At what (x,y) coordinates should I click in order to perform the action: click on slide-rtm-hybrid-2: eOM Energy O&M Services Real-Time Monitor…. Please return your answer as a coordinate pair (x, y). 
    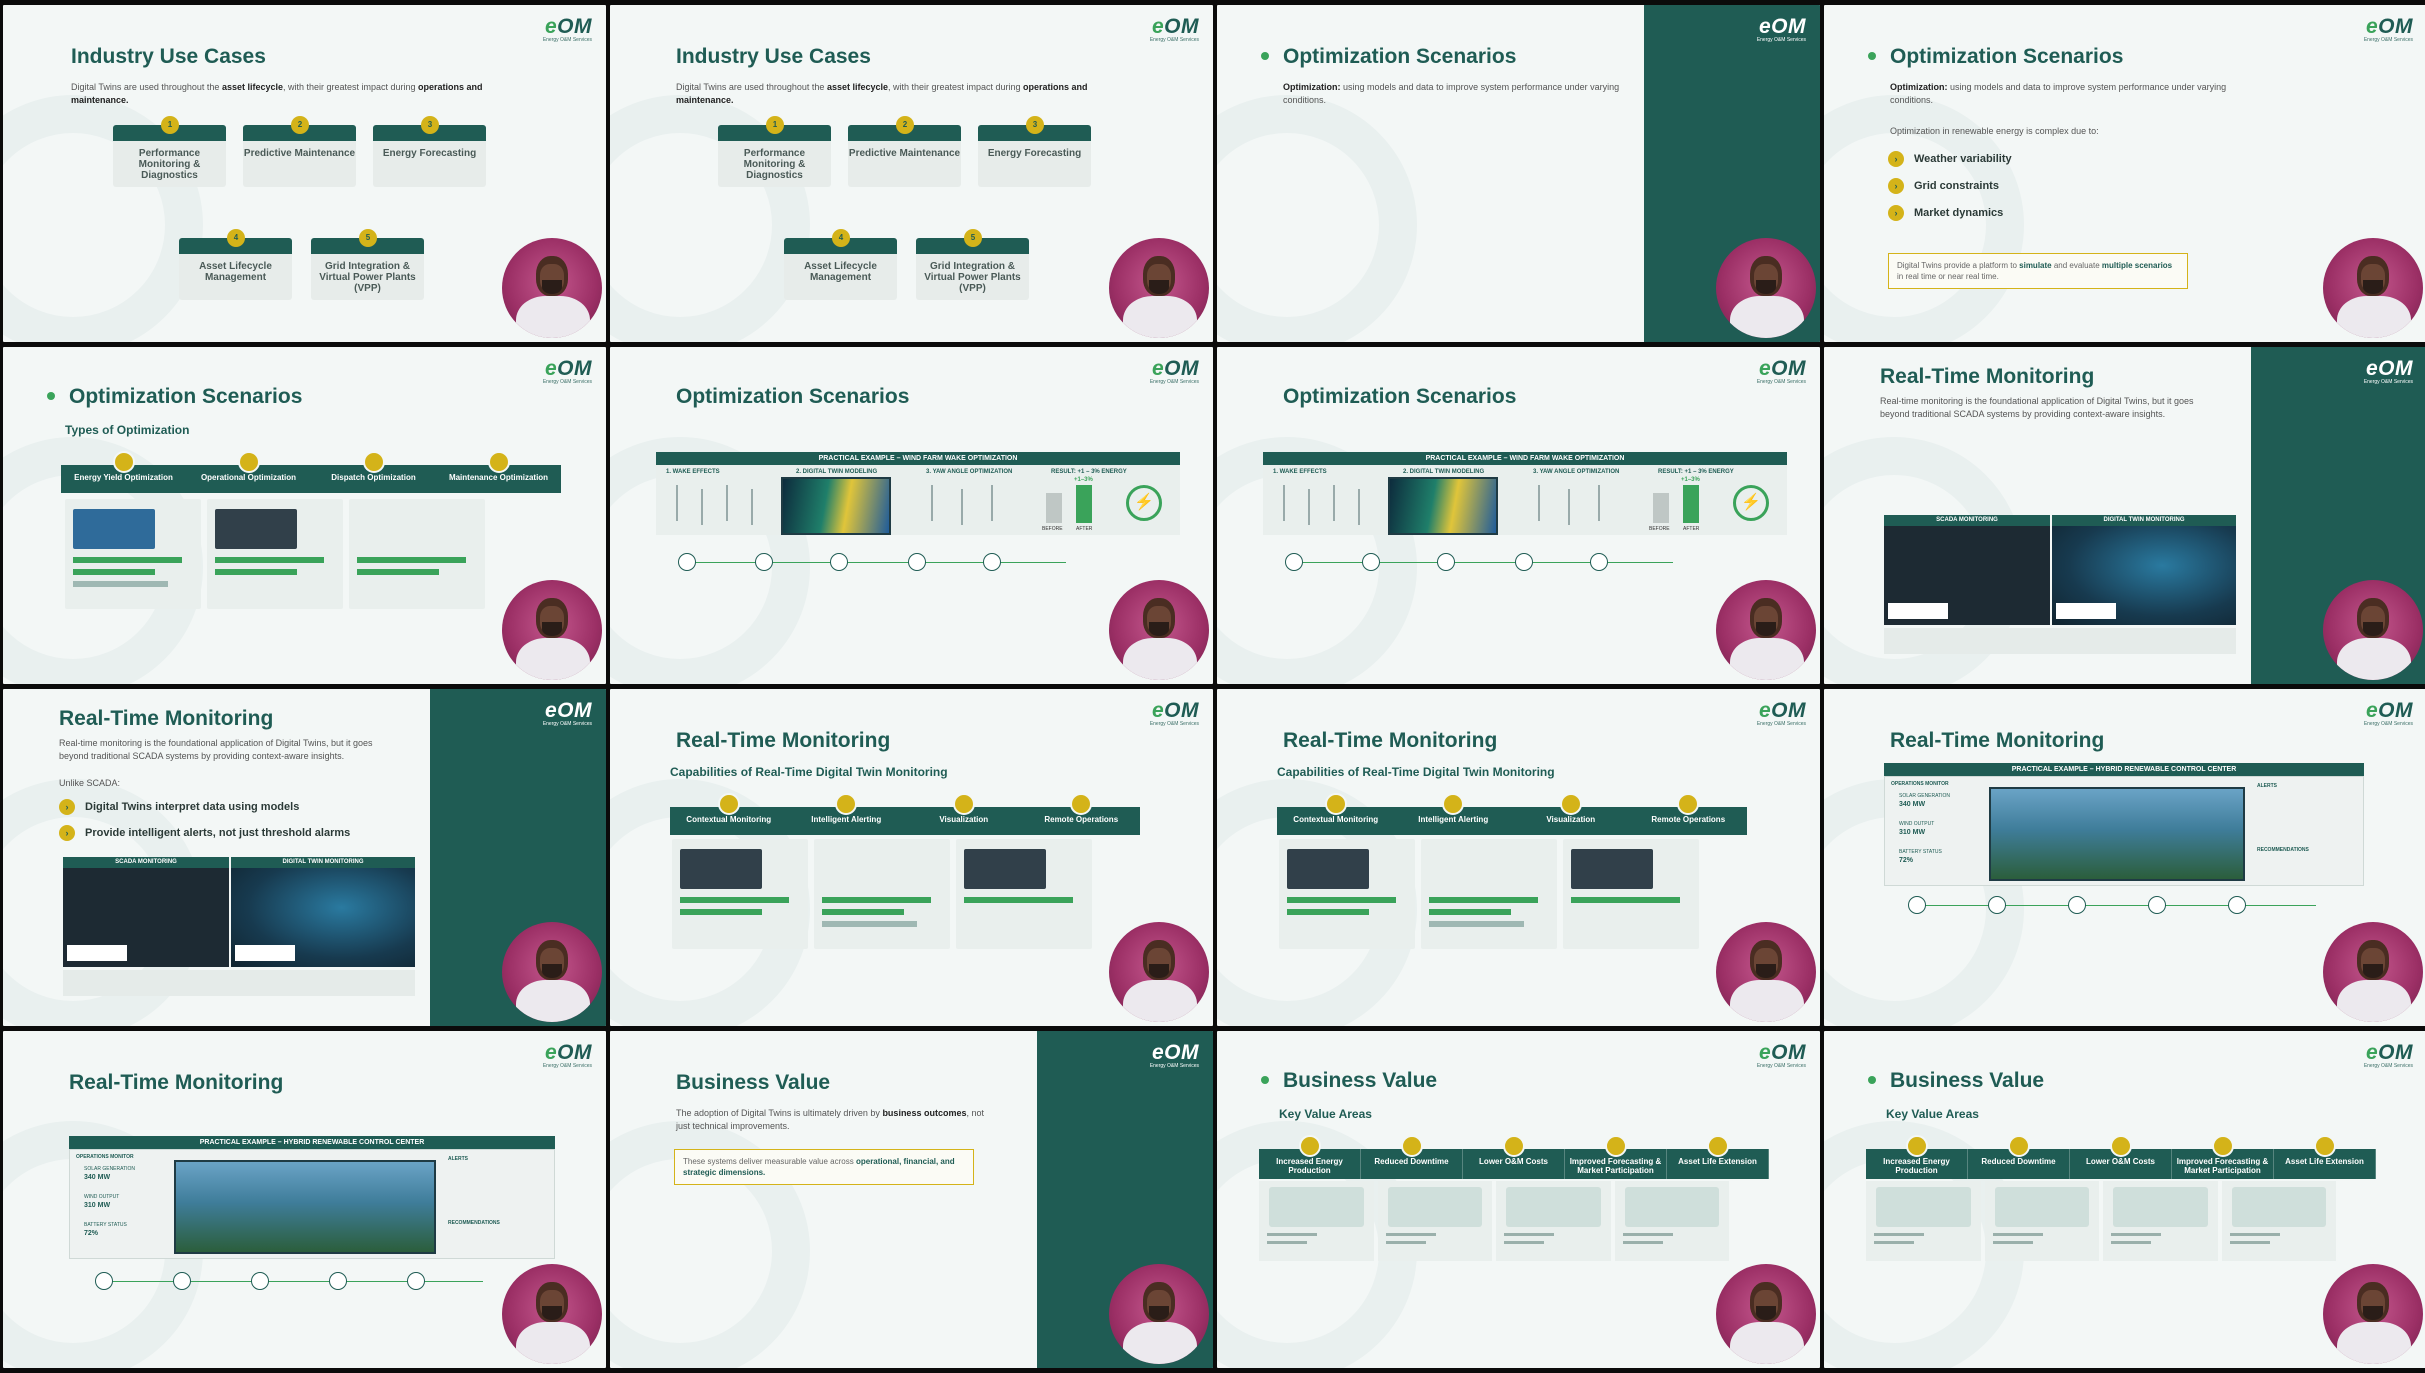
    Looking at the image, I should click on (304, 1199).